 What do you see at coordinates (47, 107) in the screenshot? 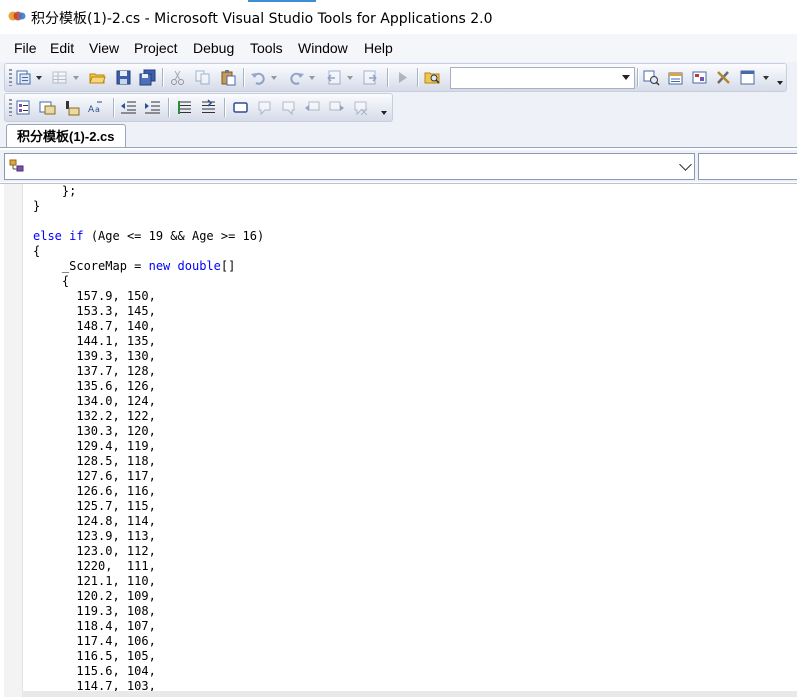
I see `parameter-info-icon` at bounding box center [47, 107].